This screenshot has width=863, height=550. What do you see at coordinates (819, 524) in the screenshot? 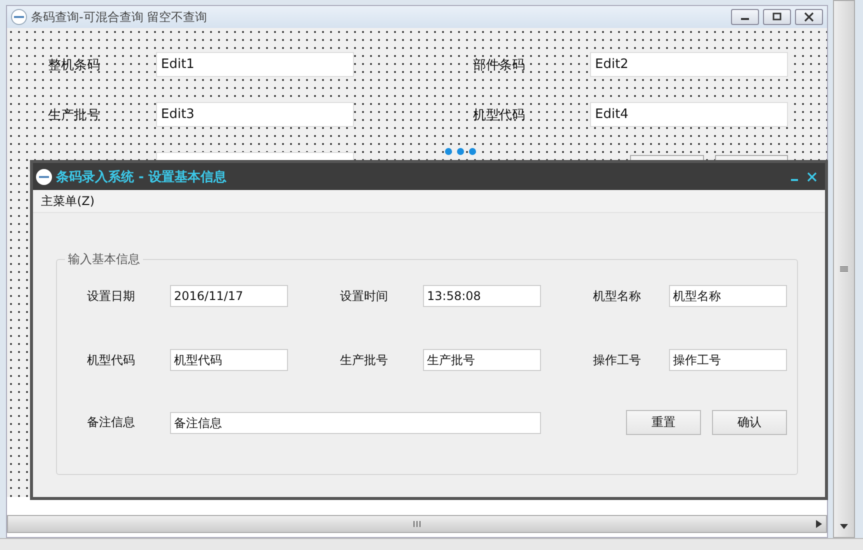
I see `scroll-right-icon` at bounding box center [819, 524].